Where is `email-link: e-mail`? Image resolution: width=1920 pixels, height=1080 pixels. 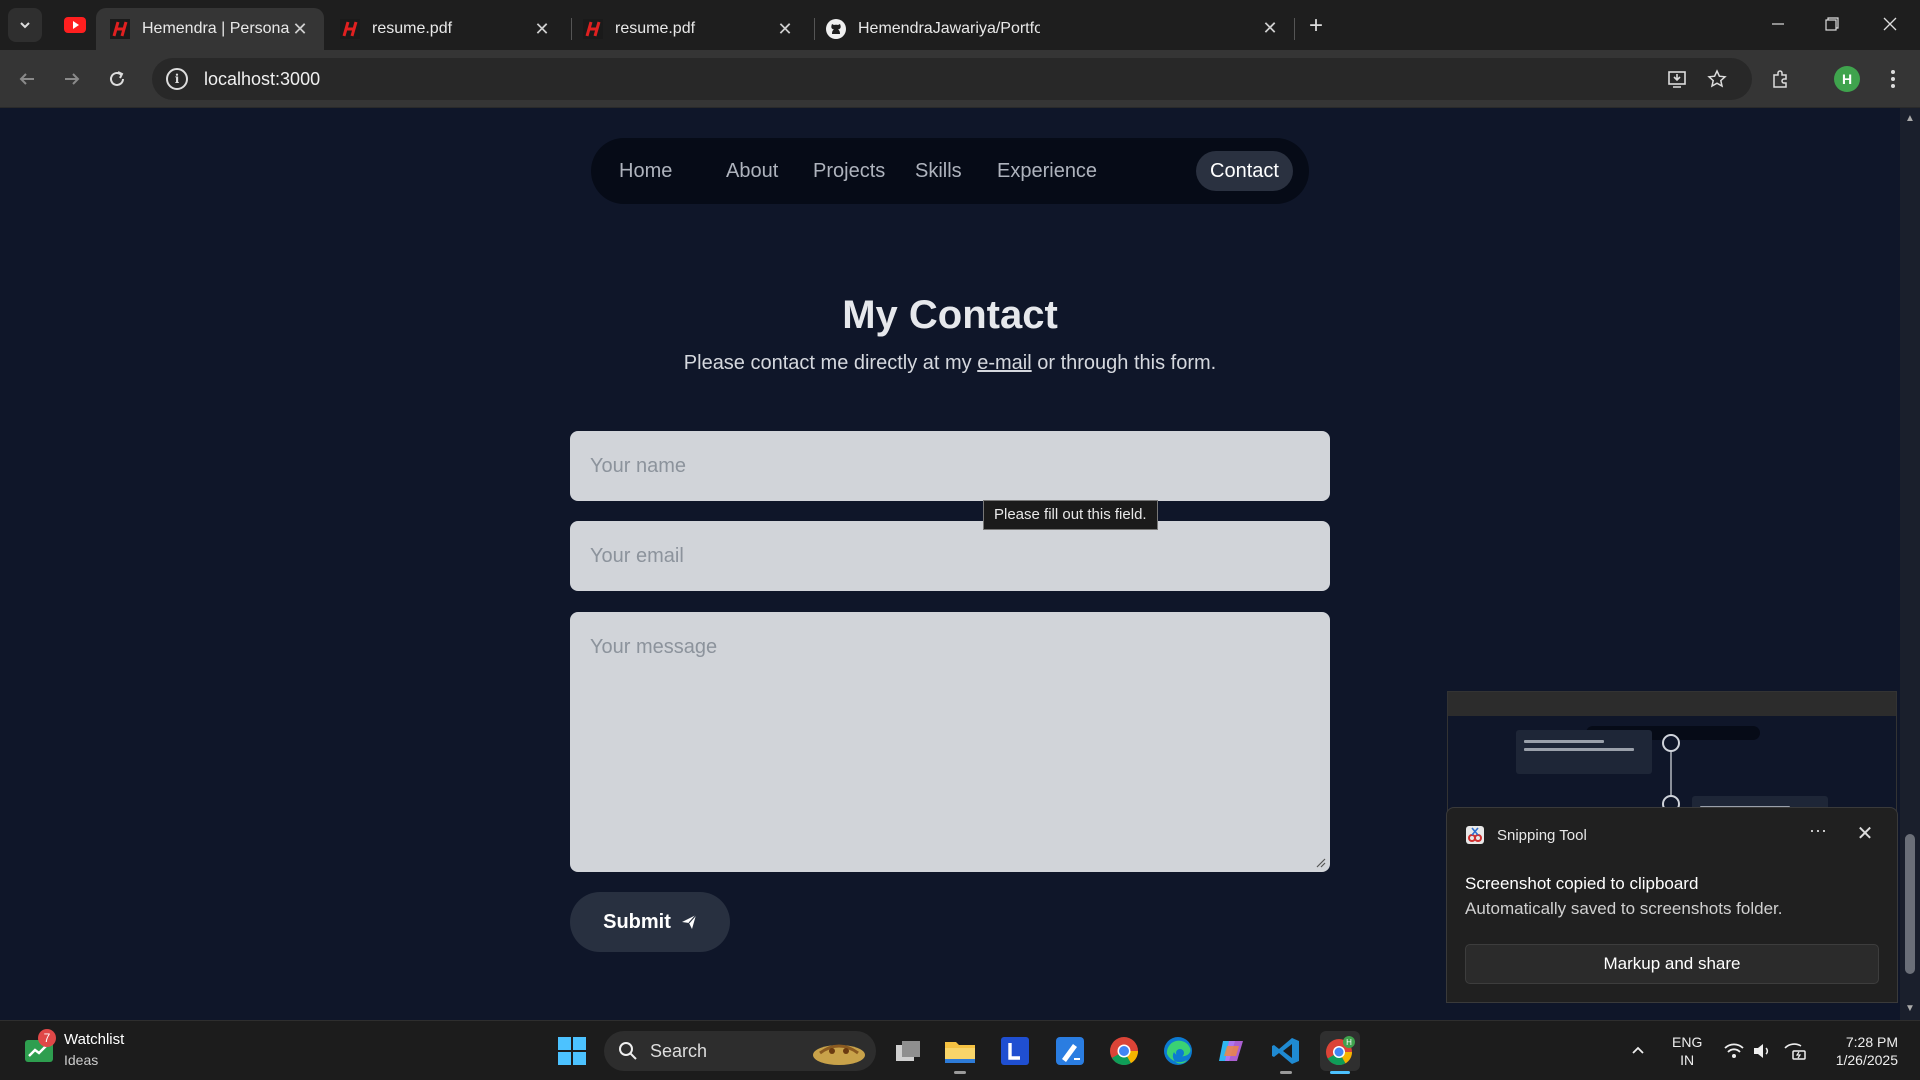
email-link: e-mail is located at coordinates (1004, 363).